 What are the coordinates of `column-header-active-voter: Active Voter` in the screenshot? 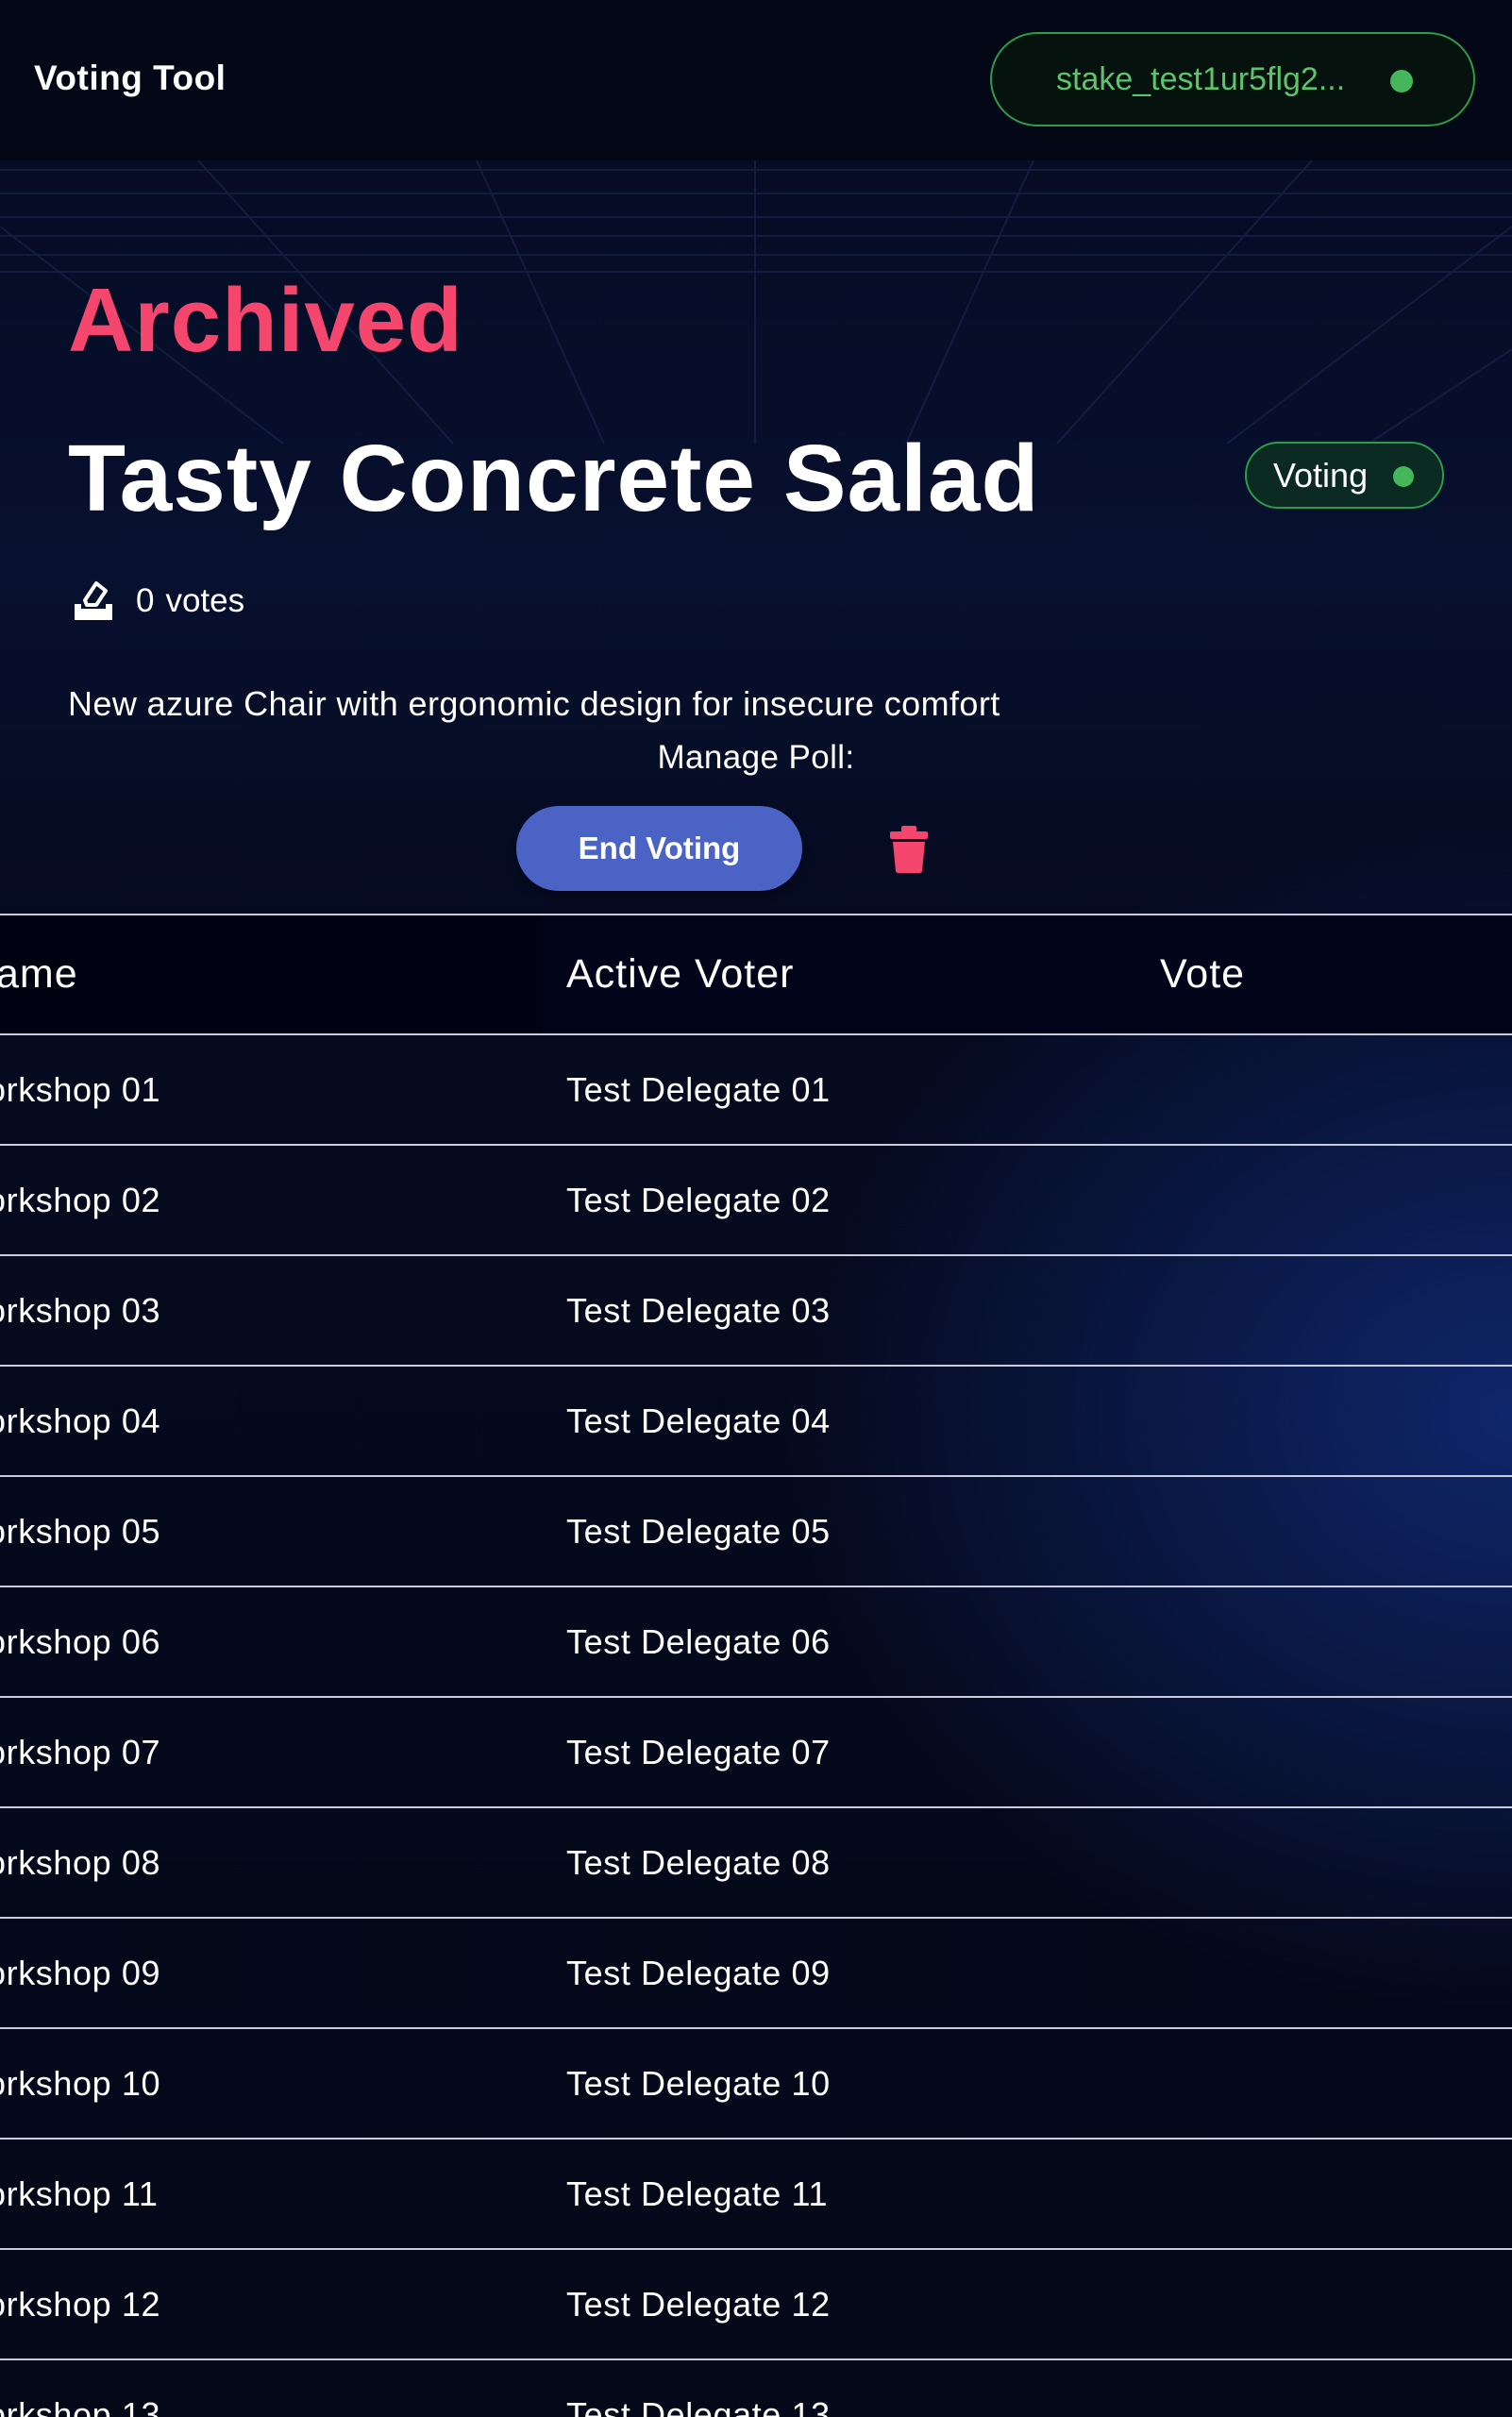 It's located at (680, 974).